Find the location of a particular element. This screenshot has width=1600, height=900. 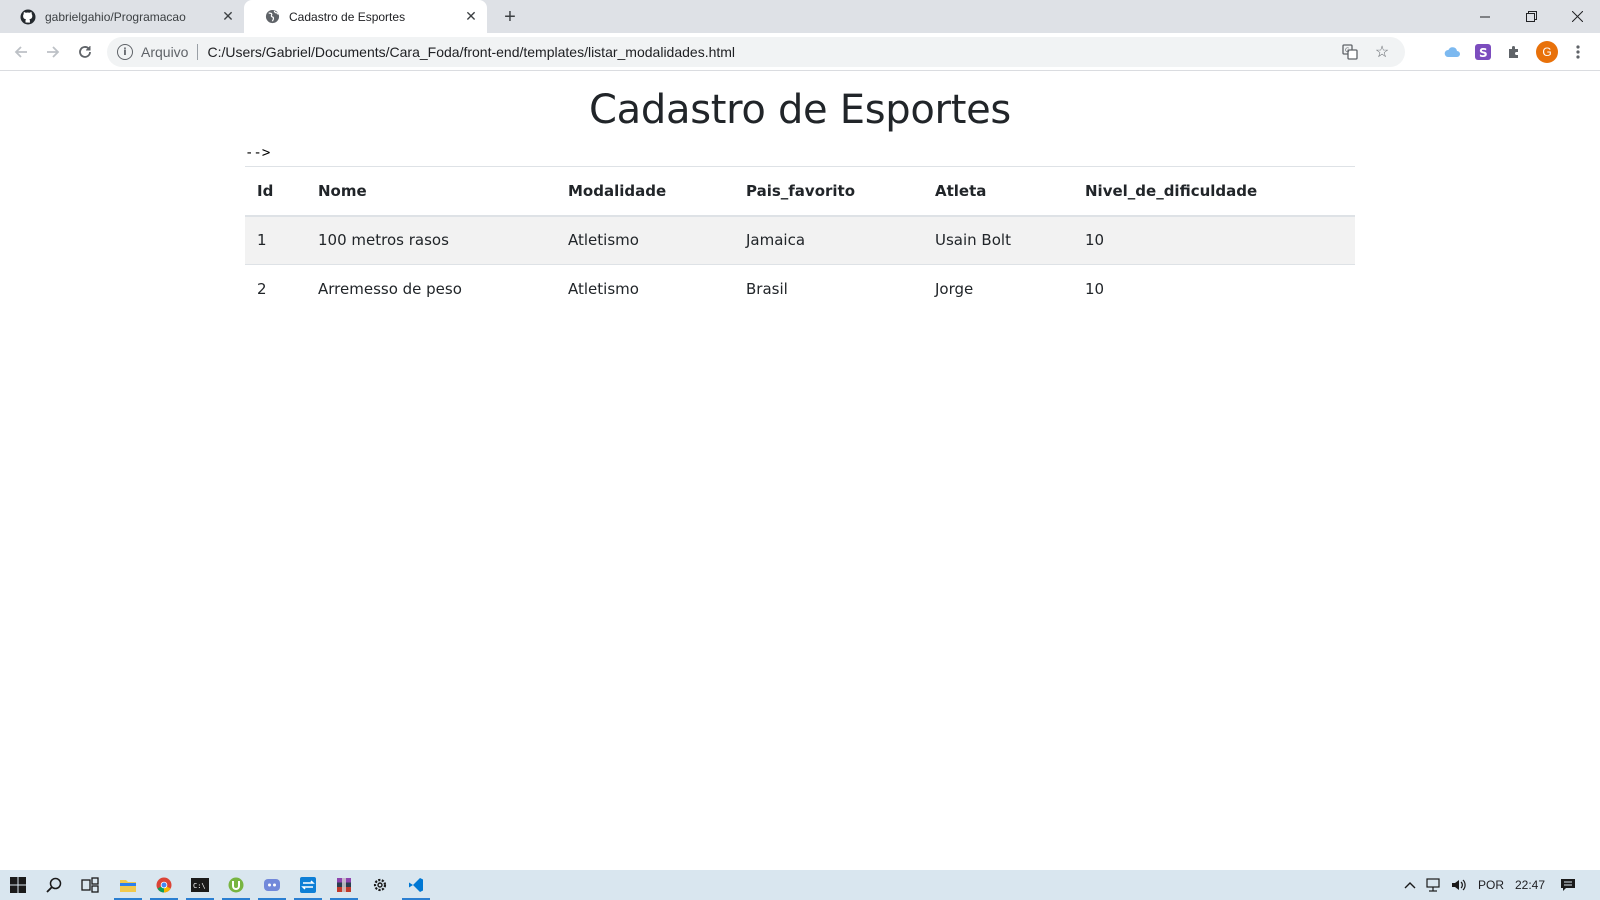

omnibox-divider is located at coordinates (198, 52).